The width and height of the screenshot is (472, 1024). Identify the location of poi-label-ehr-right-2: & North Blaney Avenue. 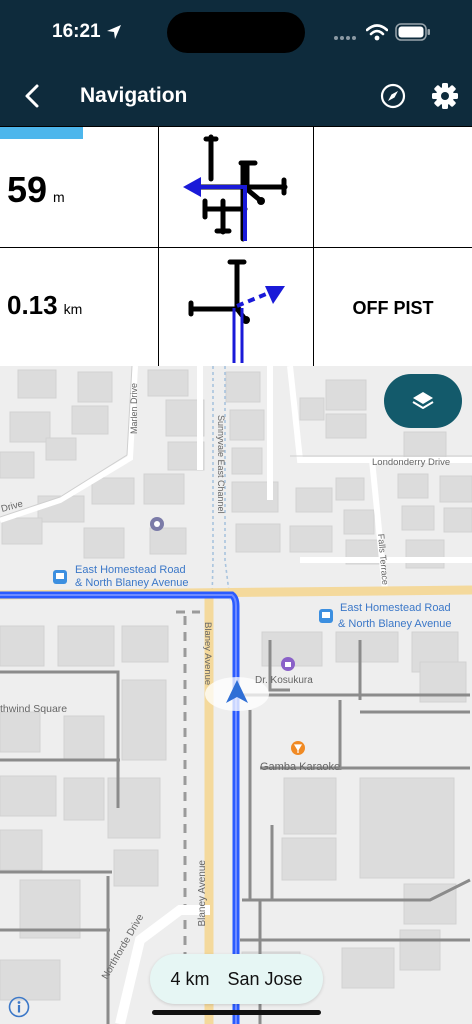
(395, 624).